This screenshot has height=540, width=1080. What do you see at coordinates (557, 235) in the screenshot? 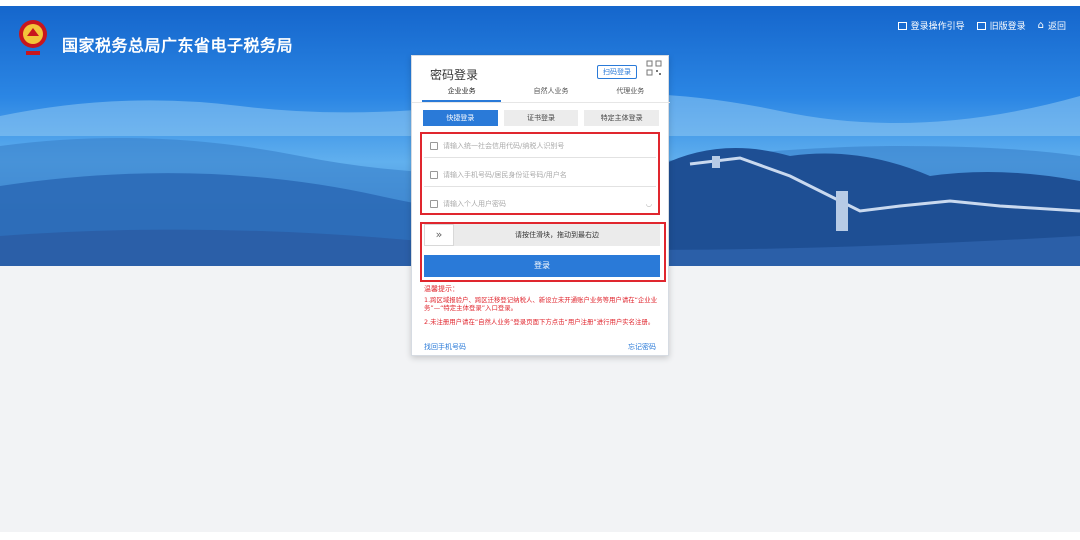
I see `slider-text: 请按住滑块，拖动到最右边` at bounding box center [557, 235].